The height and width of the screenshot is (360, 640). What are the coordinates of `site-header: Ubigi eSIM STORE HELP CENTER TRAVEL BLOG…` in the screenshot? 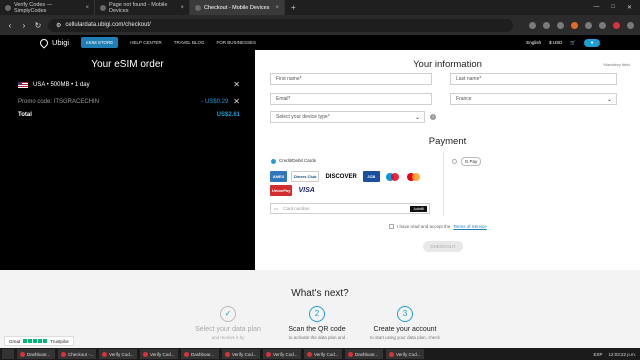 It's located at (320, 42).